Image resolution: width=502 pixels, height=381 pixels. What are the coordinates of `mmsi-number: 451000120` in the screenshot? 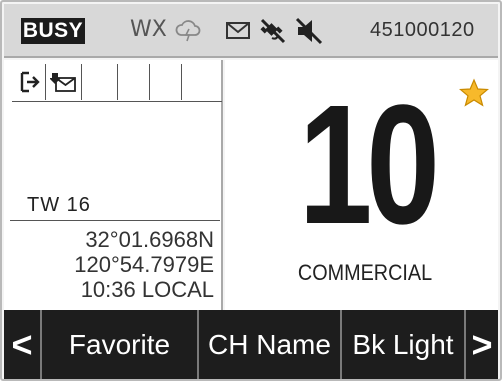 It's located at (422, 30).